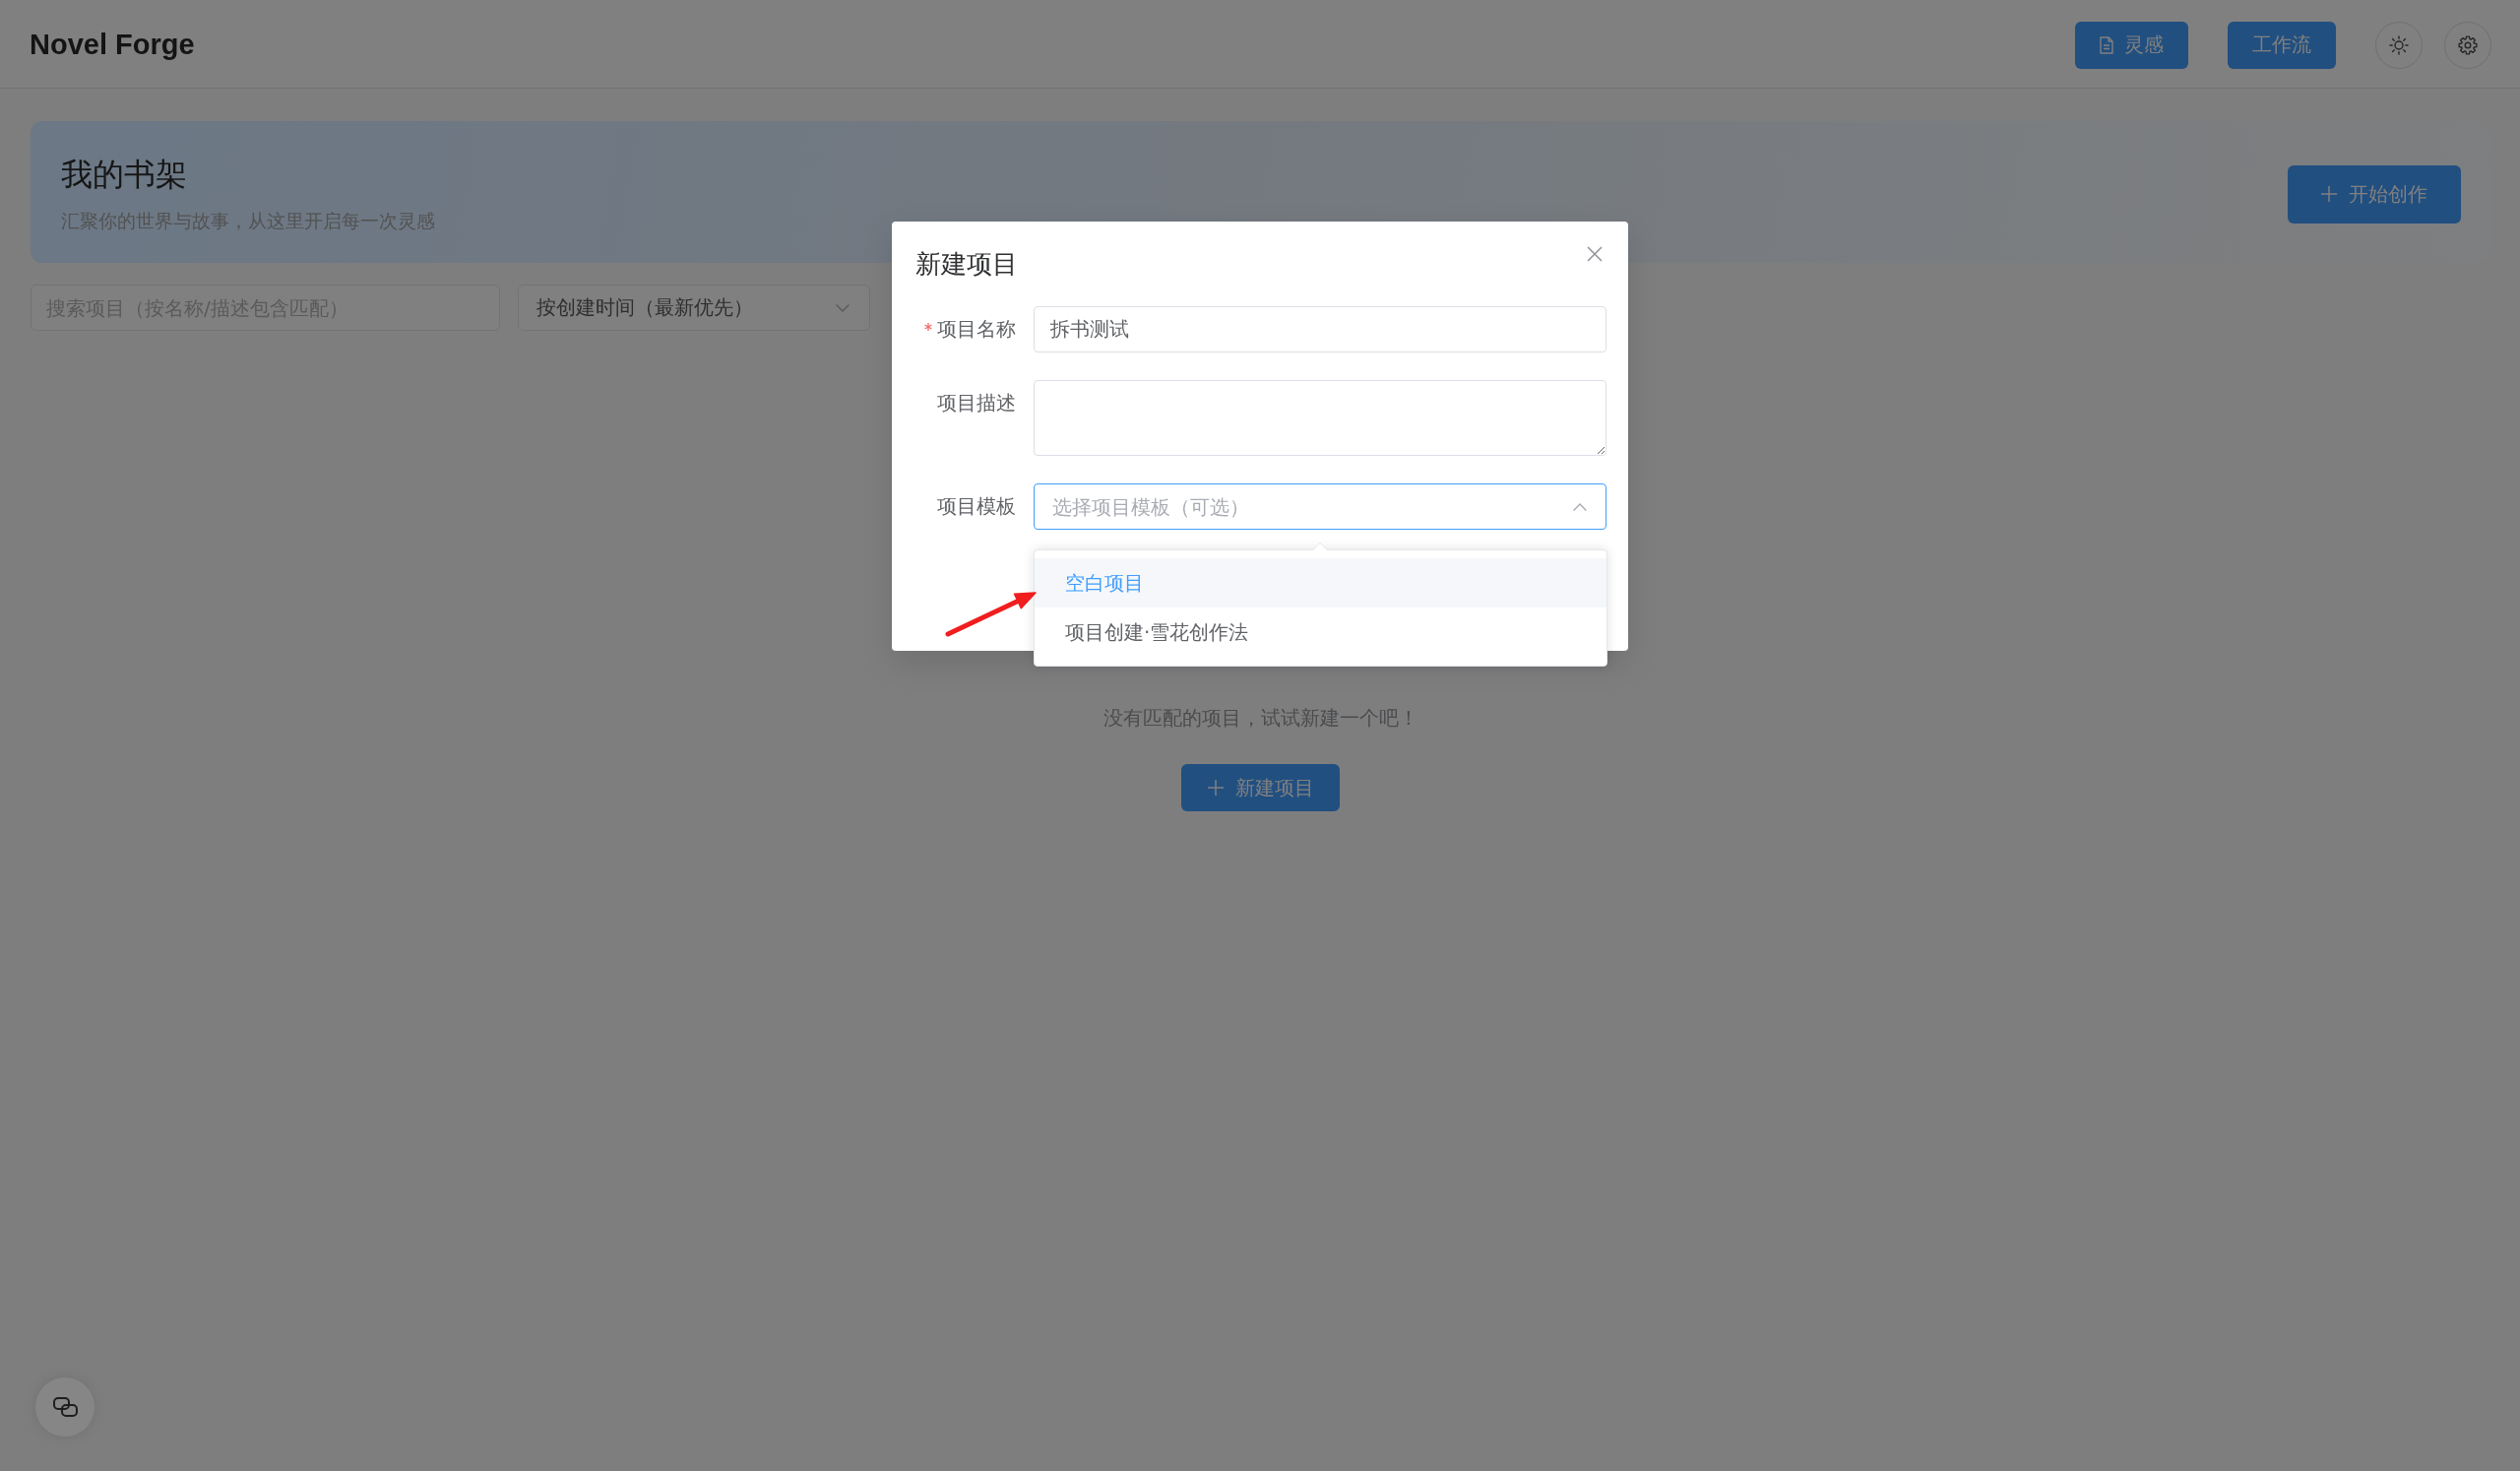 Image resolution: width=2520 pixels, height=1471 pixels. Describe the element at coordinates (2106, 44) in the screenshot. I see `document-icon` at that location.